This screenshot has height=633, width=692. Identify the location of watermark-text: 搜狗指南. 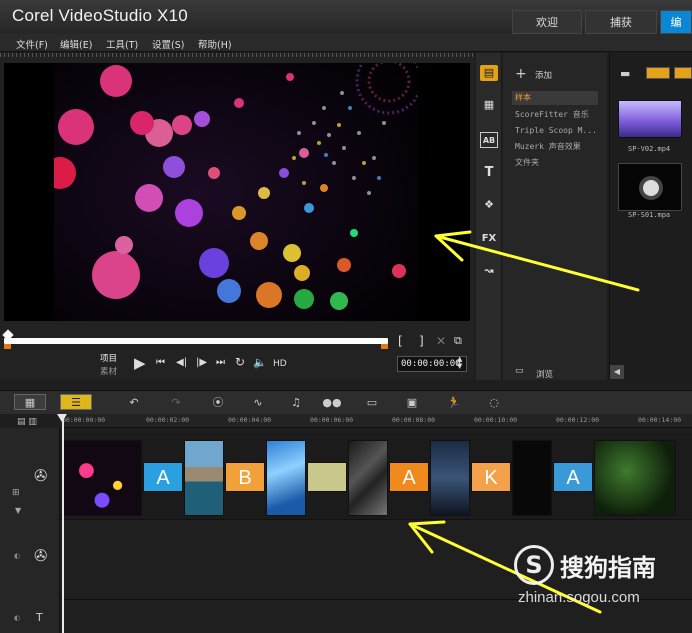
(608, 568).